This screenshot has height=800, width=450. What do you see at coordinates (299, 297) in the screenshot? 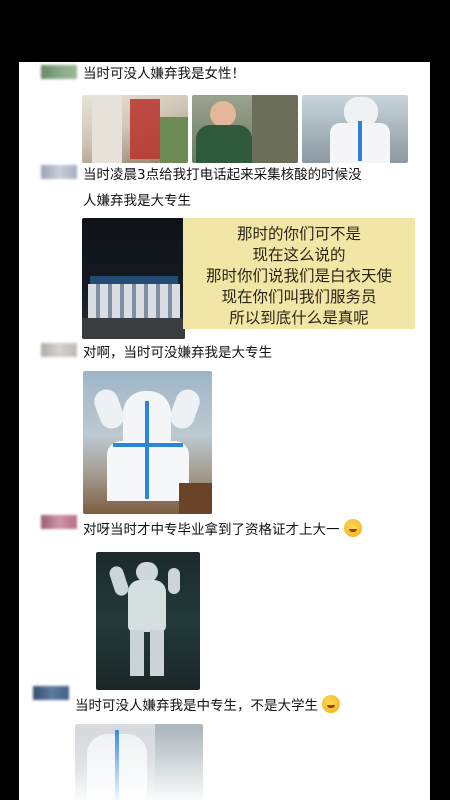
I see `note-line-4: 现在你们叫我们服务员` at bounding box center [299, 297].